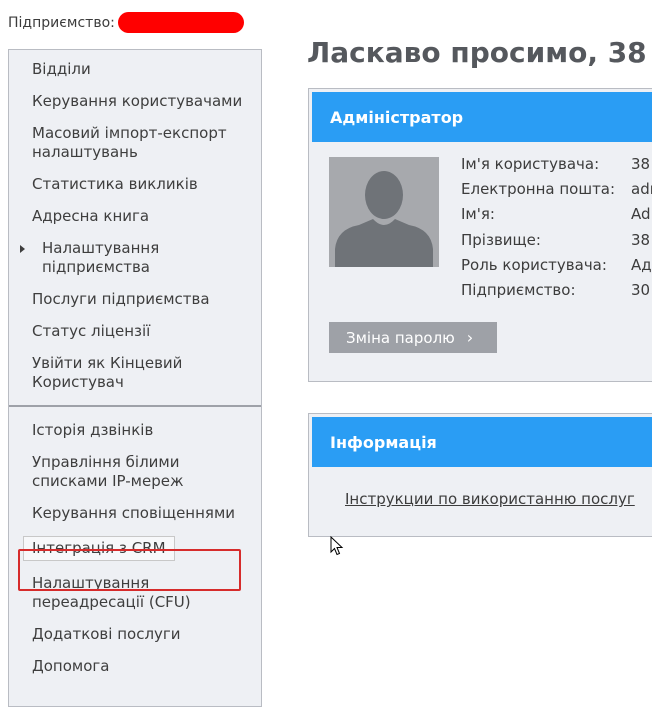  I want to click on enterprise-label: Підприємство:, so click(61, 22).